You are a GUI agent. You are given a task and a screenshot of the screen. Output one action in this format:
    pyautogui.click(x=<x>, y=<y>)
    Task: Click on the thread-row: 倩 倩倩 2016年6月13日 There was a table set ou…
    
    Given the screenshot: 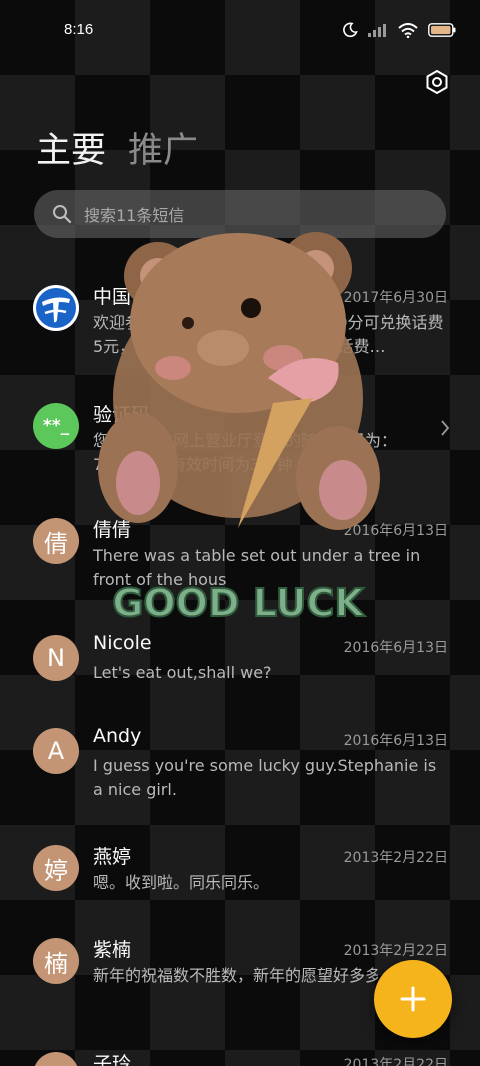 What is the action you would take?
    pyautogui.click(x=240, y=568)
    